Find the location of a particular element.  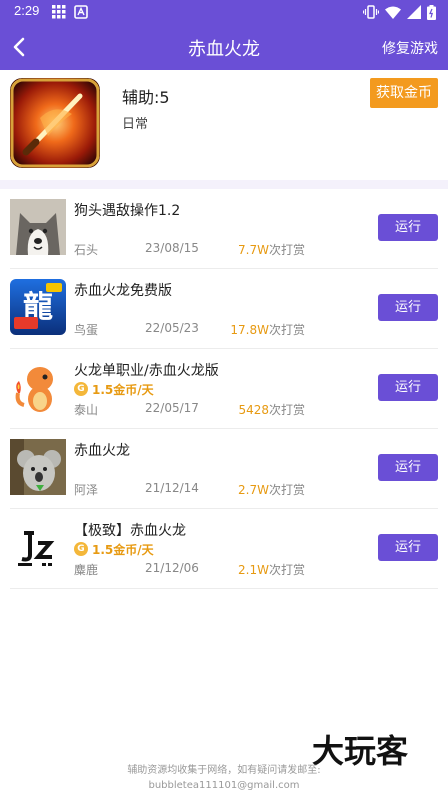

script-author: 泰山 is located at coordinates (86, 410).